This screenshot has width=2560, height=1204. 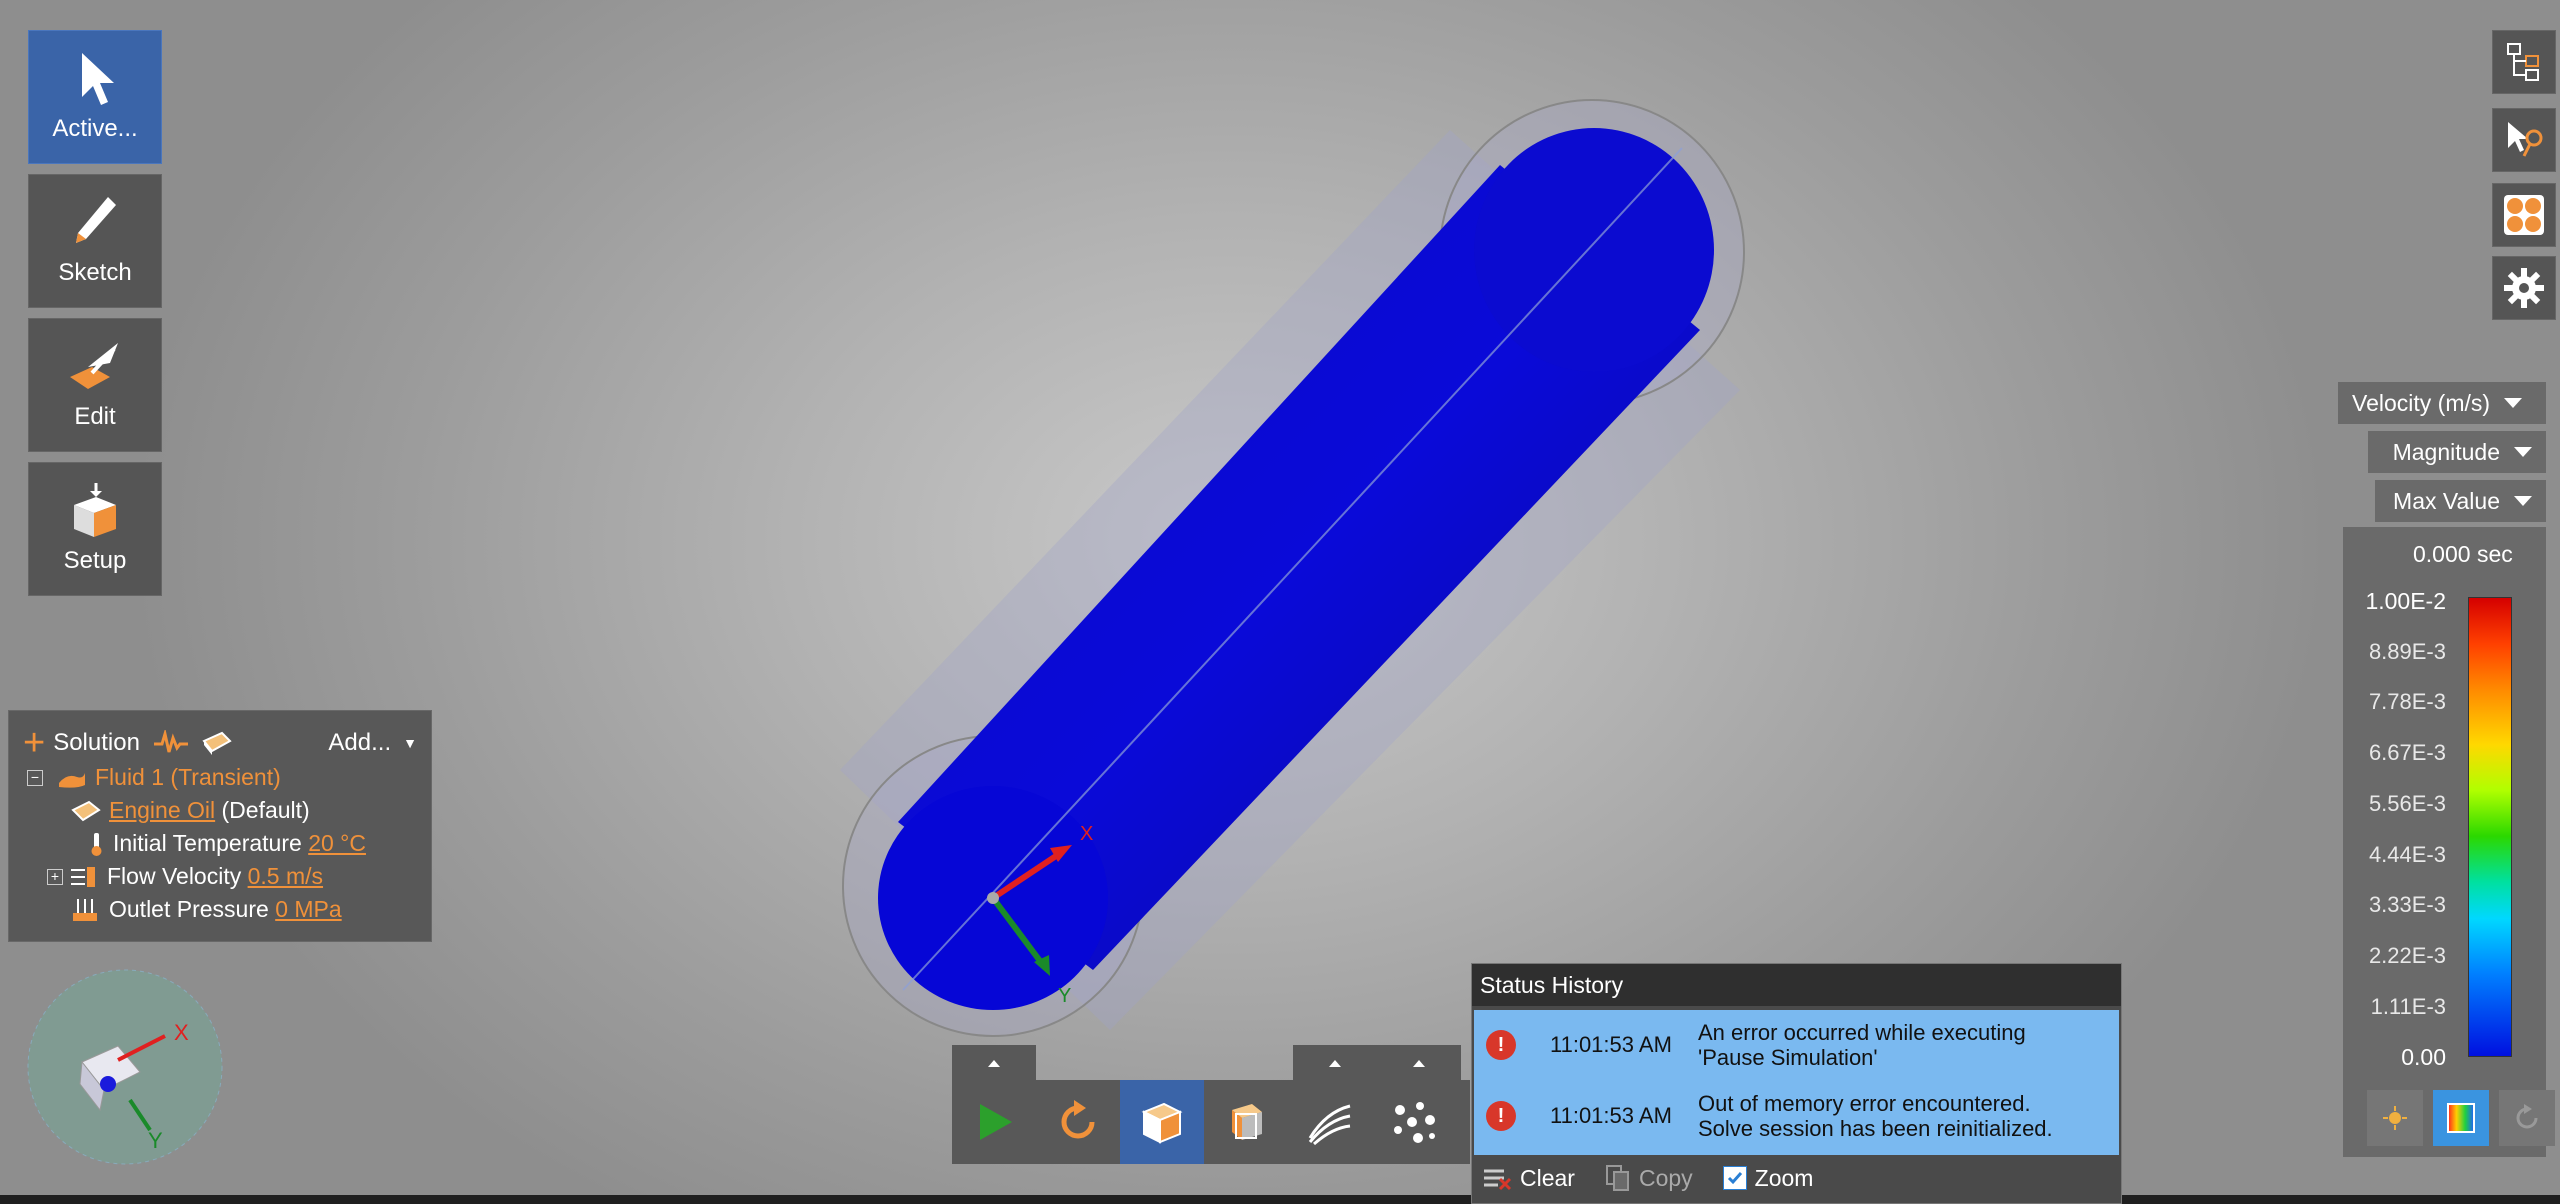 I want to click on range-mode-dropdown: Max Value, so click(x=2460, y=501).